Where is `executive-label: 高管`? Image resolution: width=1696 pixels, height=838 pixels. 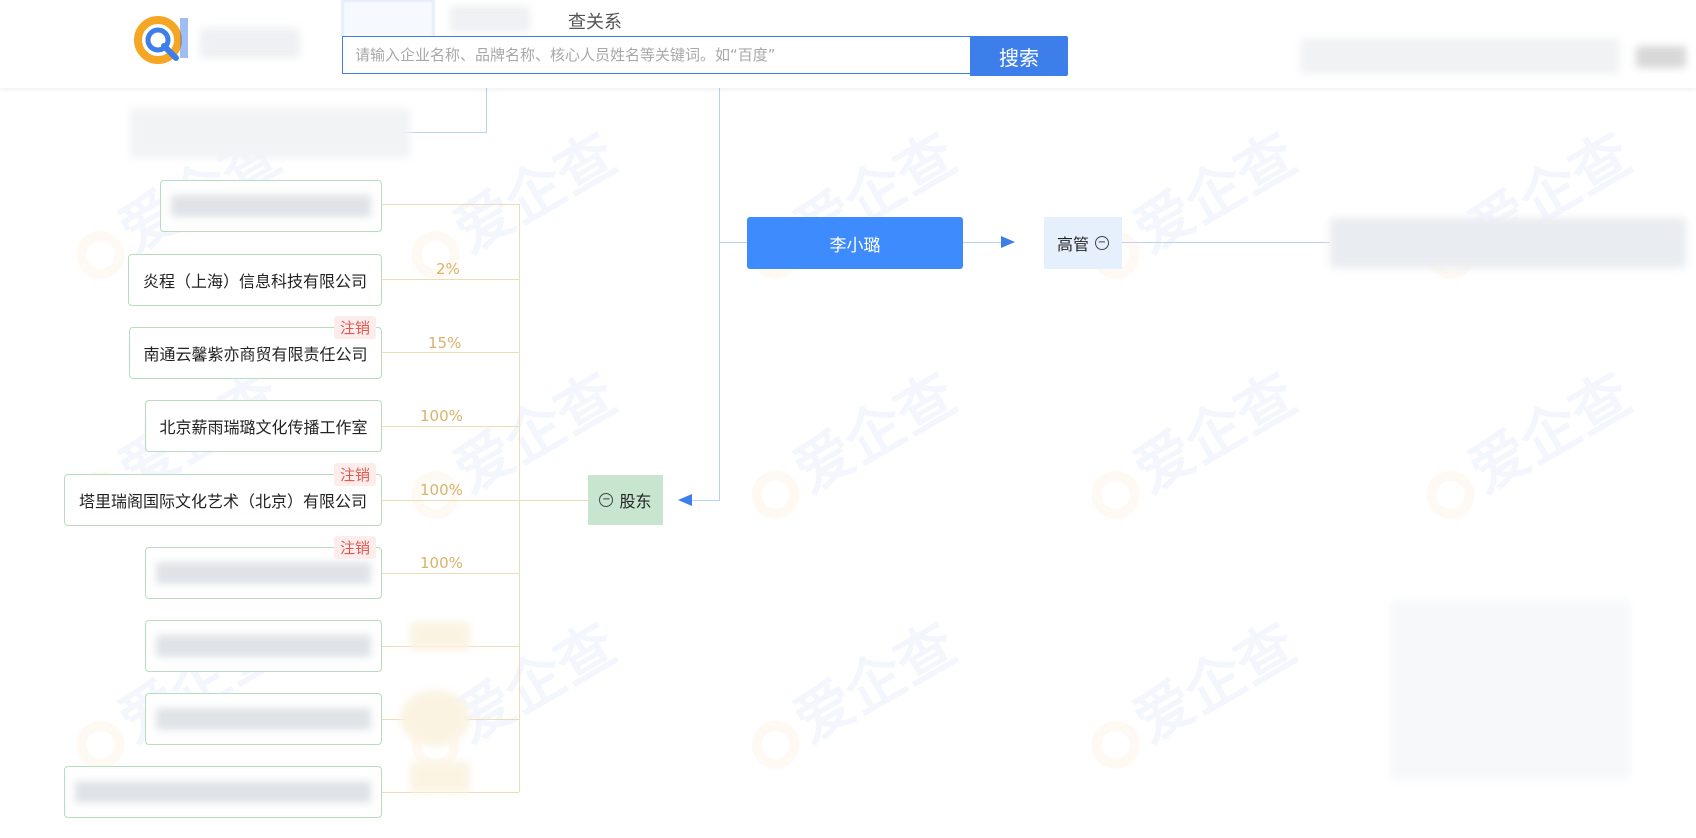 executive-label: 高管 is located at coordinates (1072, 244).